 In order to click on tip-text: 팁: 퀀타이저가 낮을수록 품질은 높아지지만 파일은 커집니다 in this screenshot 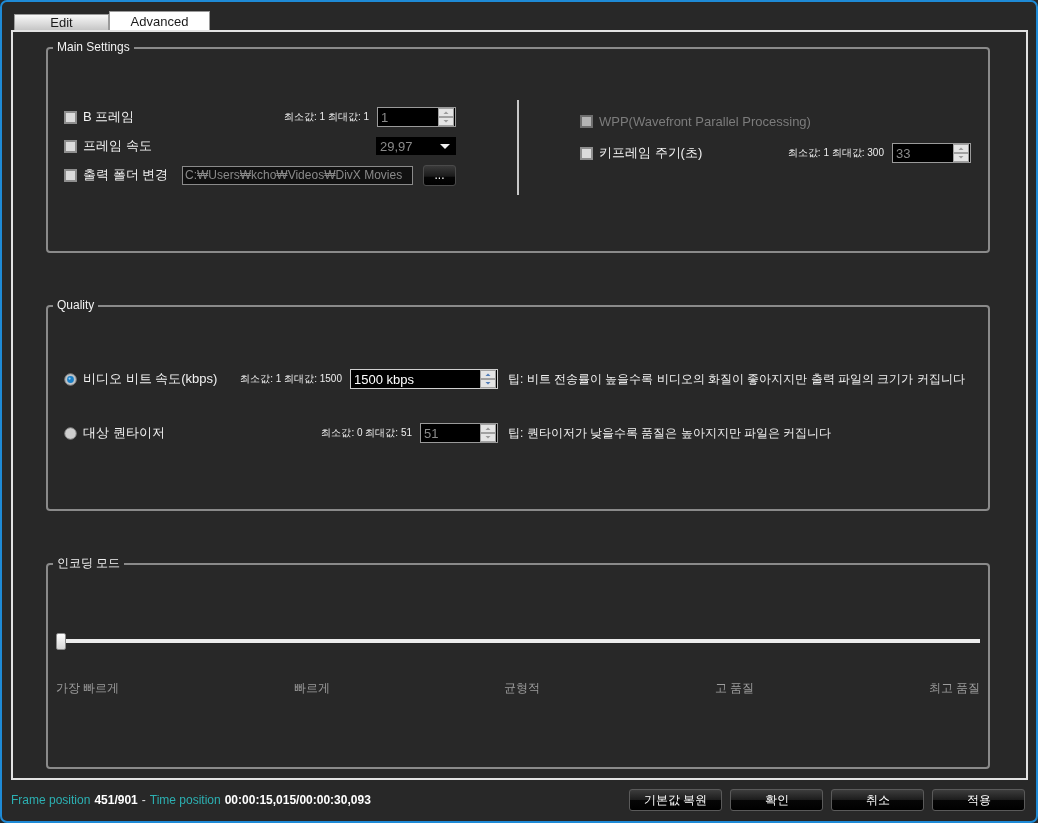, I will do `click(670, 433)`.